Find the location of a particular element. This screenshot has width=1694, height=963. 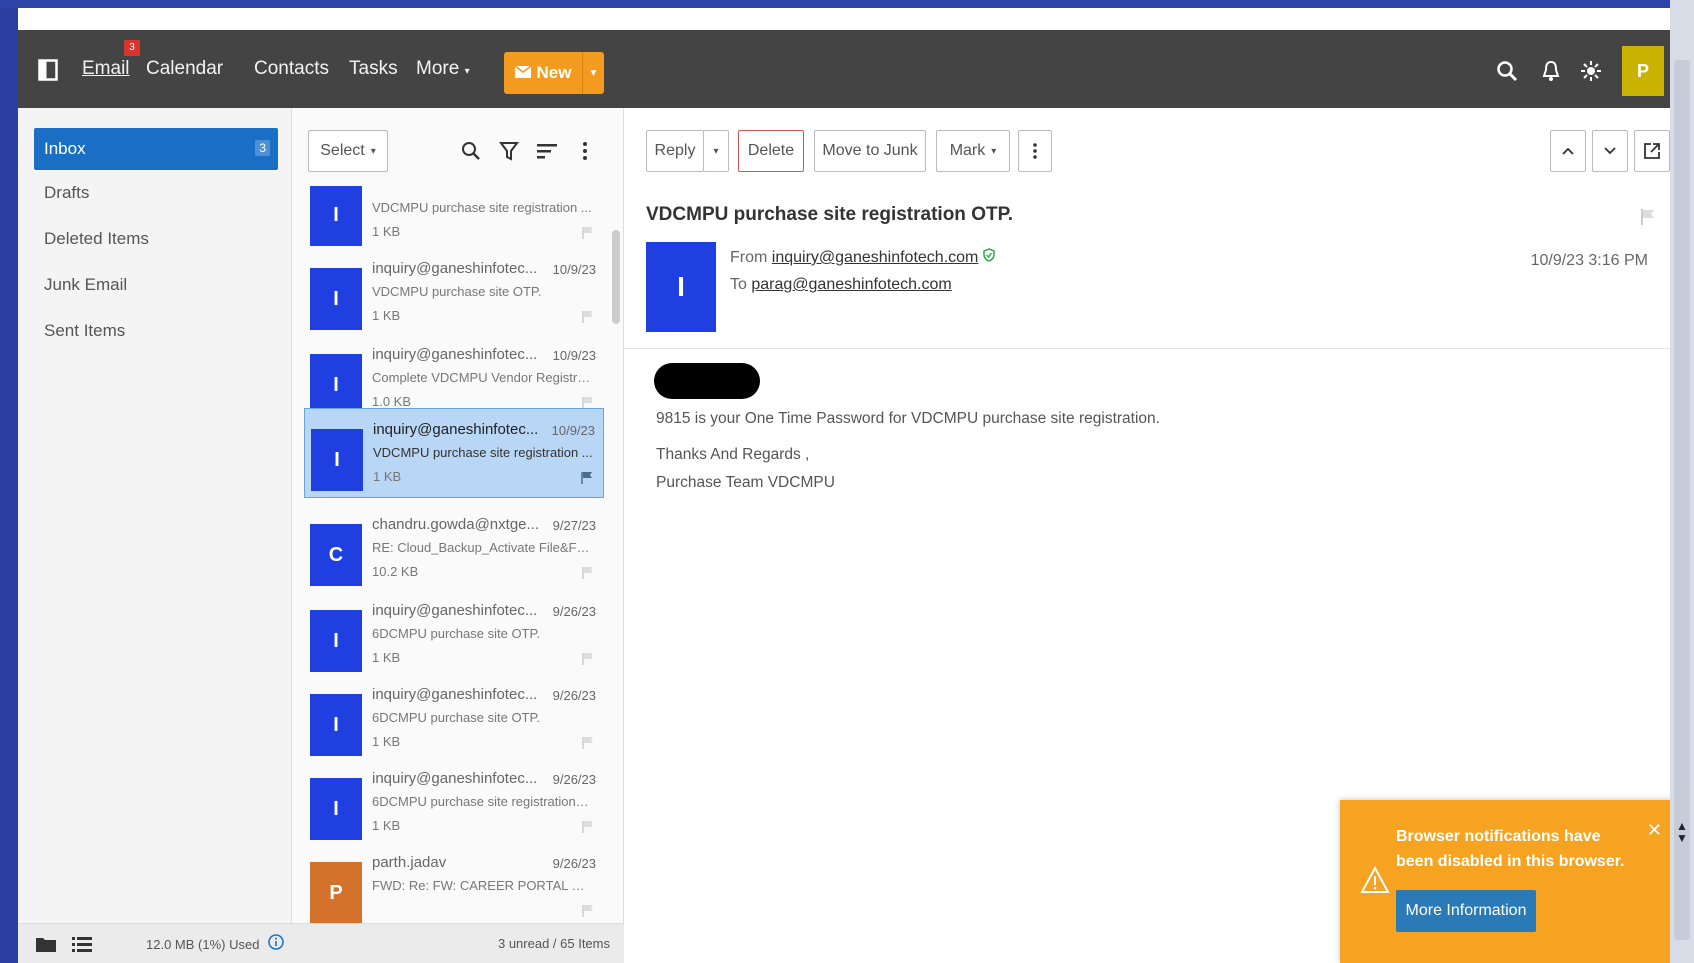

message-subject: VDCMPU purchase site OTP. is located at coordinates (457, 291).